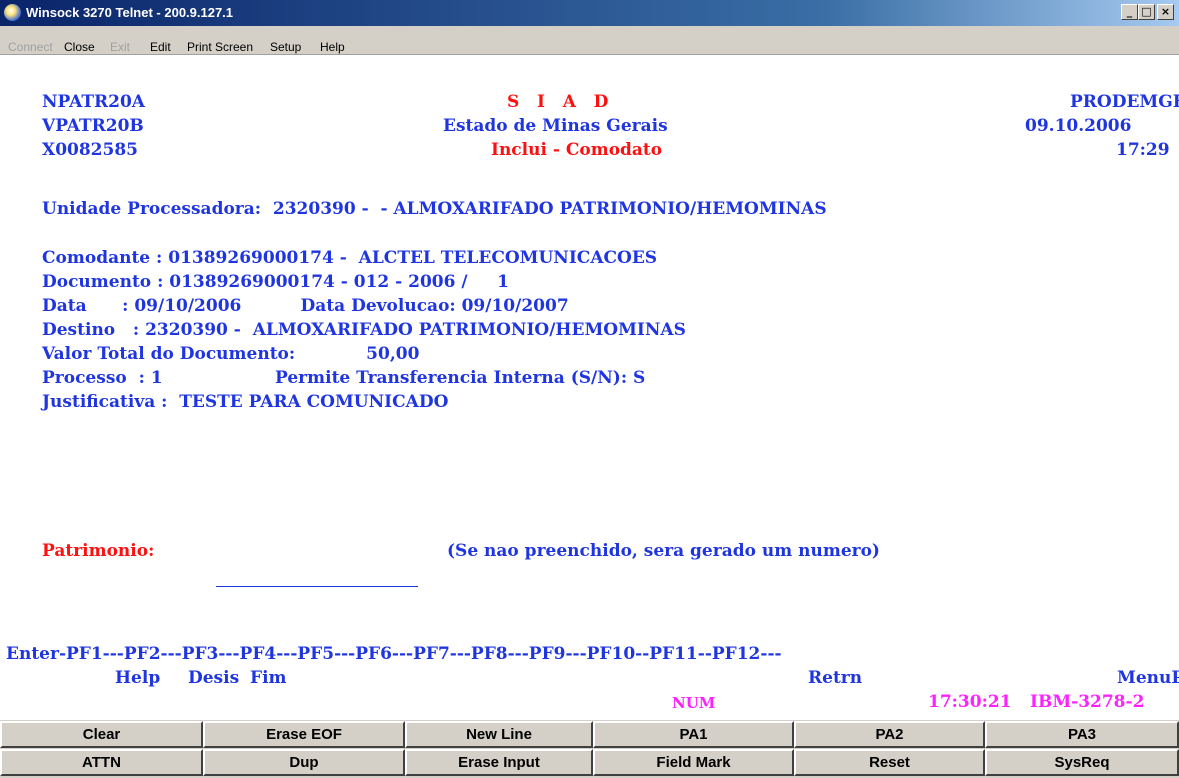  What do you see at coordinates (93, 102) in the screenshot?
I see `program-id: NPATR20A` at bounding box center [93, 102].